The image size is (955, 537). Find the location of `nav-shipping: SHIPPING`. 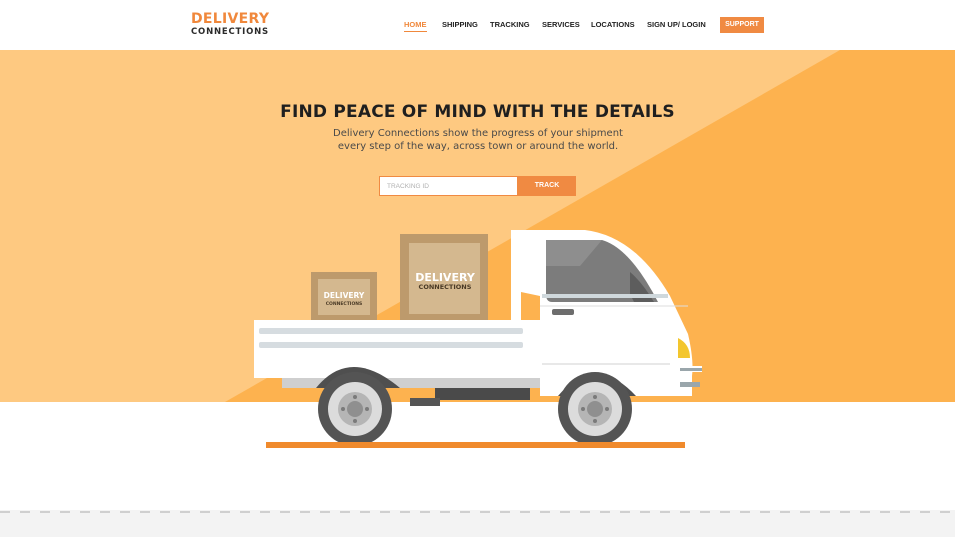

nav-shipping: SHIPPING is located at coordinates (460, 24).